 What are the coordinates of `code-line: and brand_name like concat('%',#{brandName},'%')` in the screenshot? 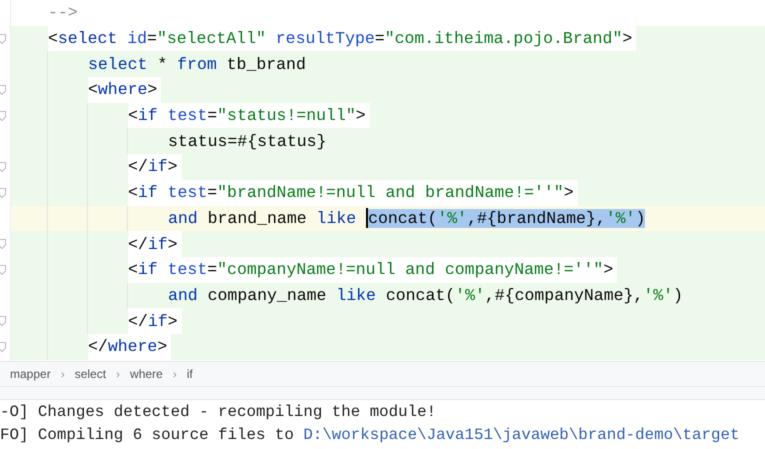 It's located at (407, 218).